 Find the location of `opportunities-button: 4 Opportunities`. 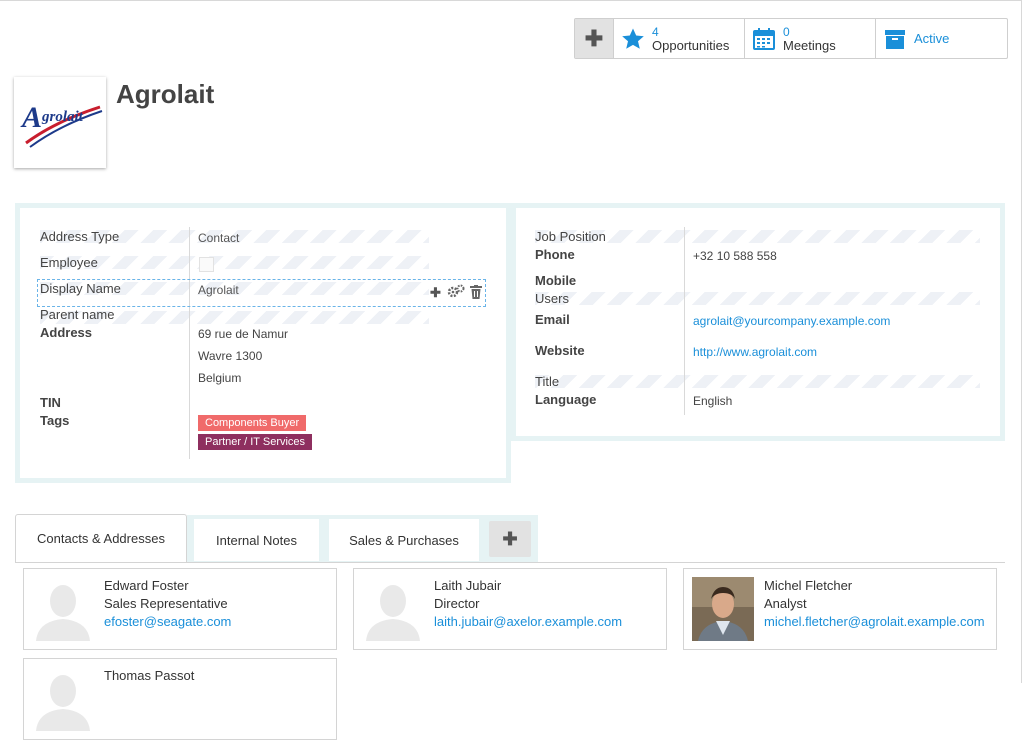

opportunities-button: 4 Opportunities is located at coordinates (679, 38).